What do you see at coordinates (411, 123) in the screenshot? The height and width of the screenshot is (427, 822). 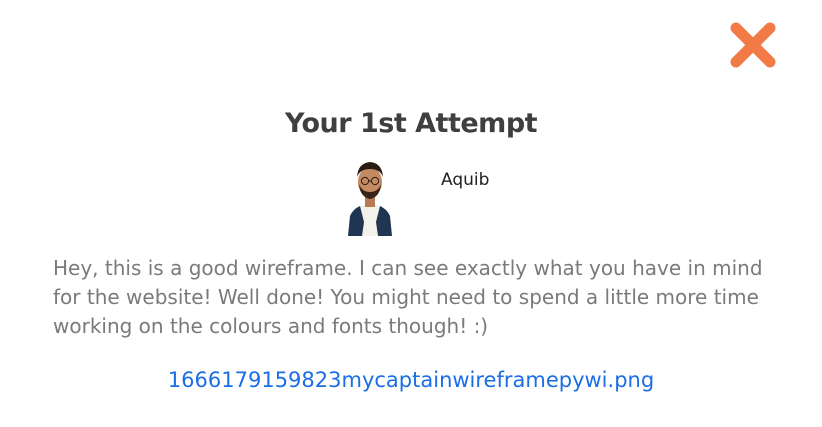 I see `modal-title: Your 1st Attempt` at bounding box center [411, 123].